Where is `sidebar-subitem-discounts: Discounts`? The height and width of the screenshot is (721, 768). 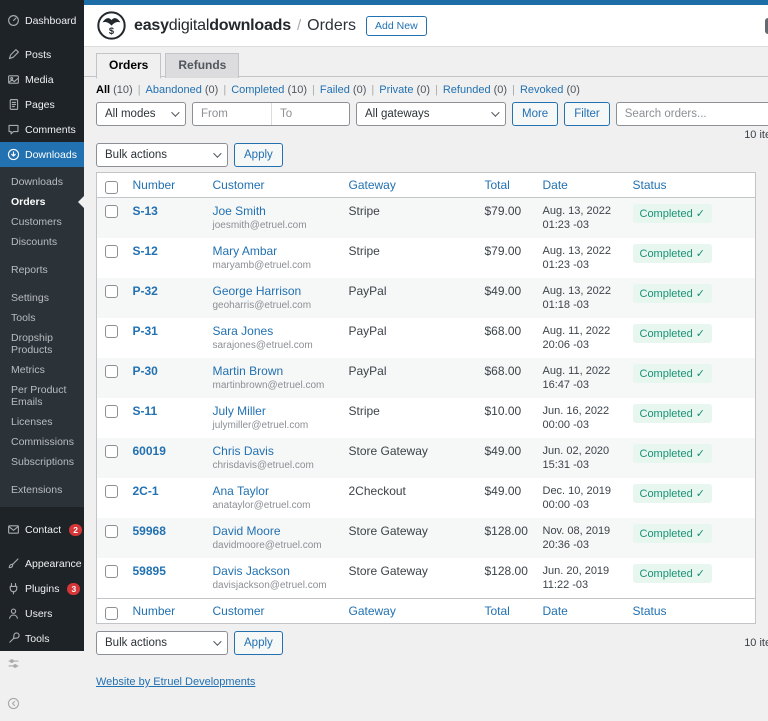 sidebar-subitem-discounts: Discounts is located at coordinates (42, 242).